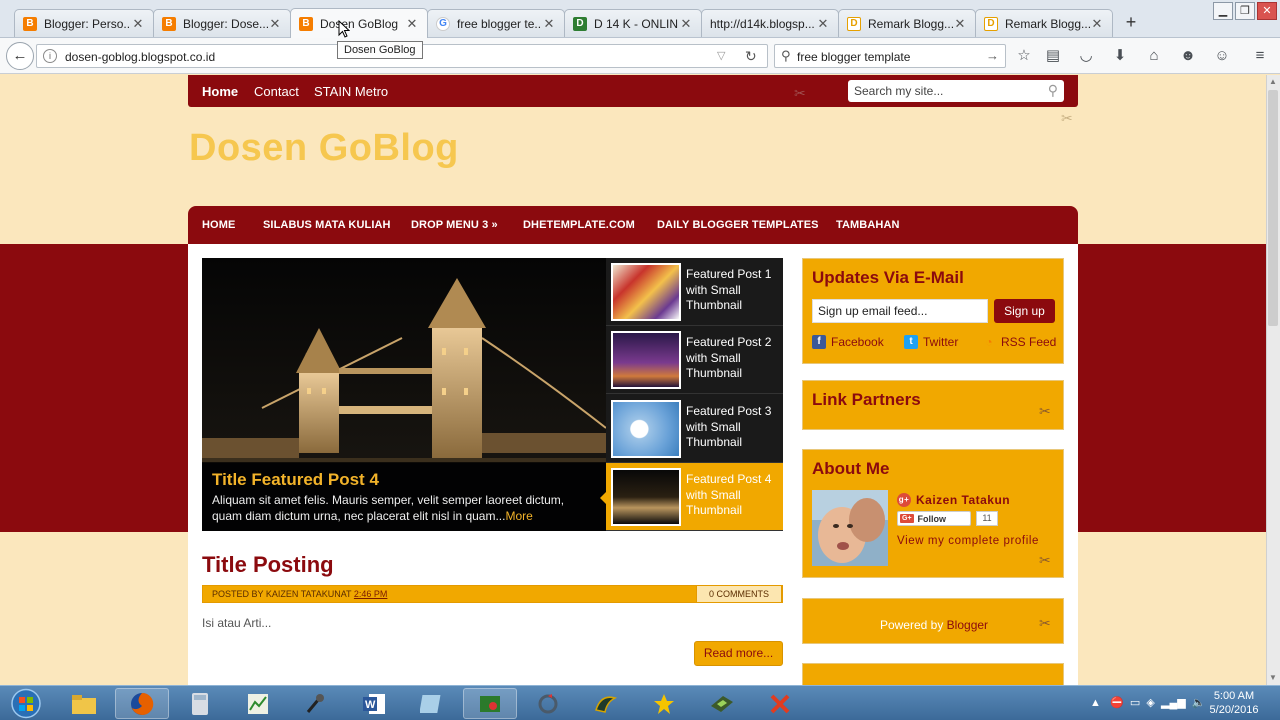  What do you see at coordinates (374, 703) in the screenshot?
I see `word-icon: W` at bounding box center [374, 703].